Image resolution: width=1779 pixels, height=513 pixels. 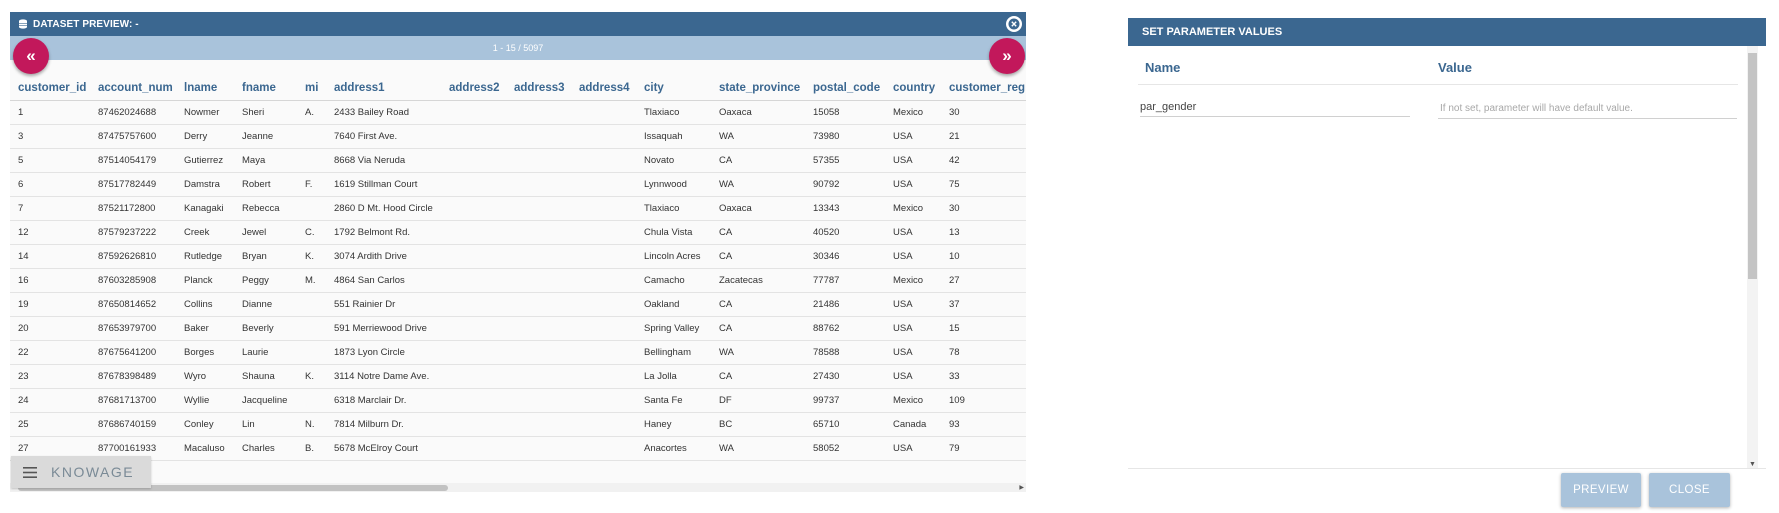 I want to click on column-header-account-num: account_num, so click(x=133, y=88).